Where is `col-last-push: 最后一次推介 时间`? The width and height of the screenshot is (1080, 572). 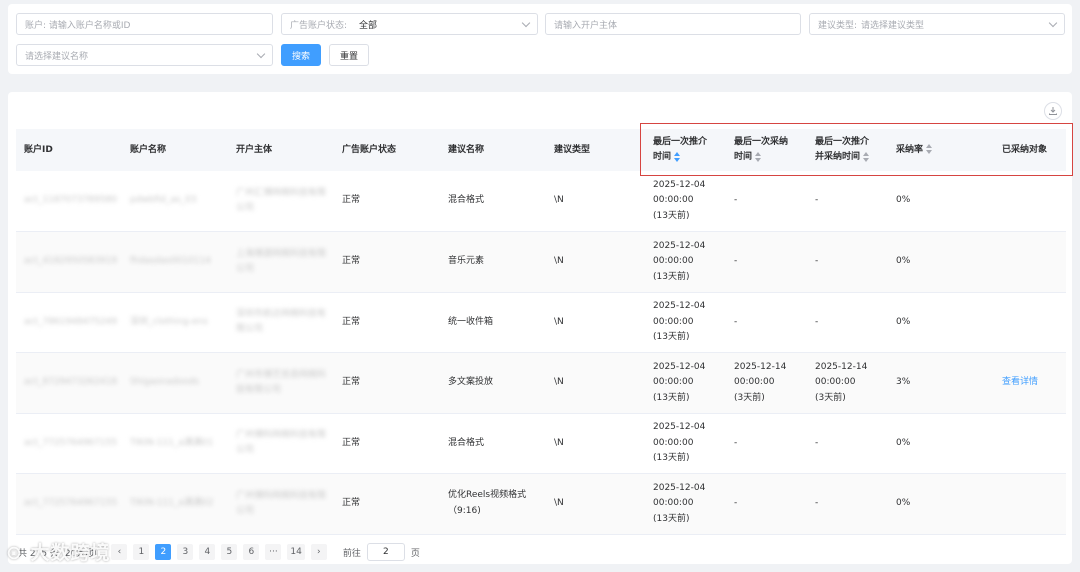
col-last-push: 最后一次推介 时间 is located at coordinates (685, 150).